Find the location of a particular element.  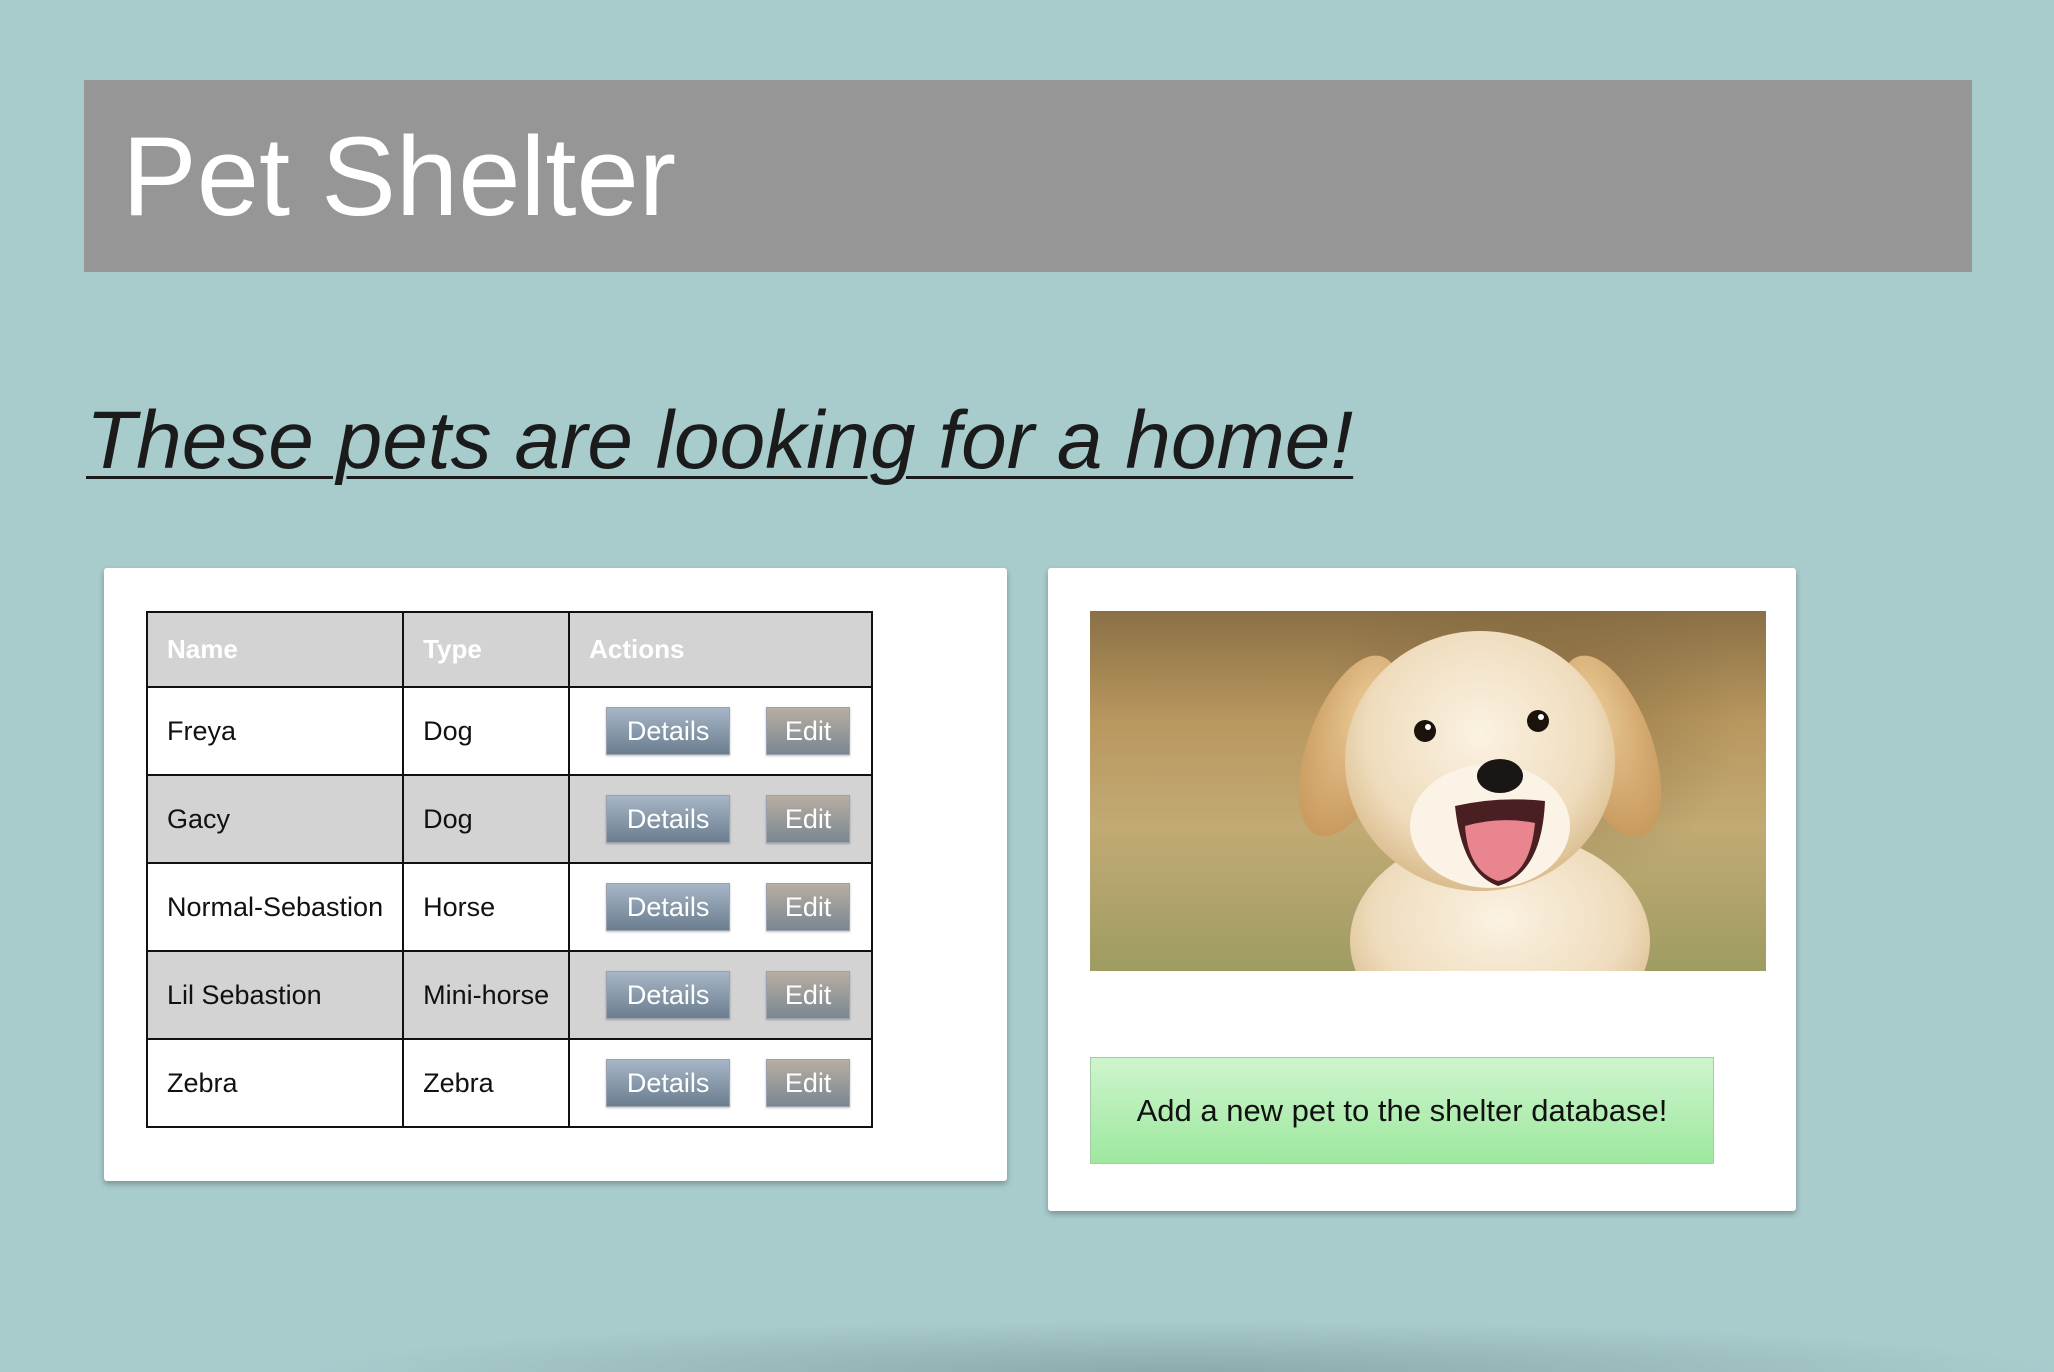

header-bar: Pet Shelter is located at coordinates (1028, 176).